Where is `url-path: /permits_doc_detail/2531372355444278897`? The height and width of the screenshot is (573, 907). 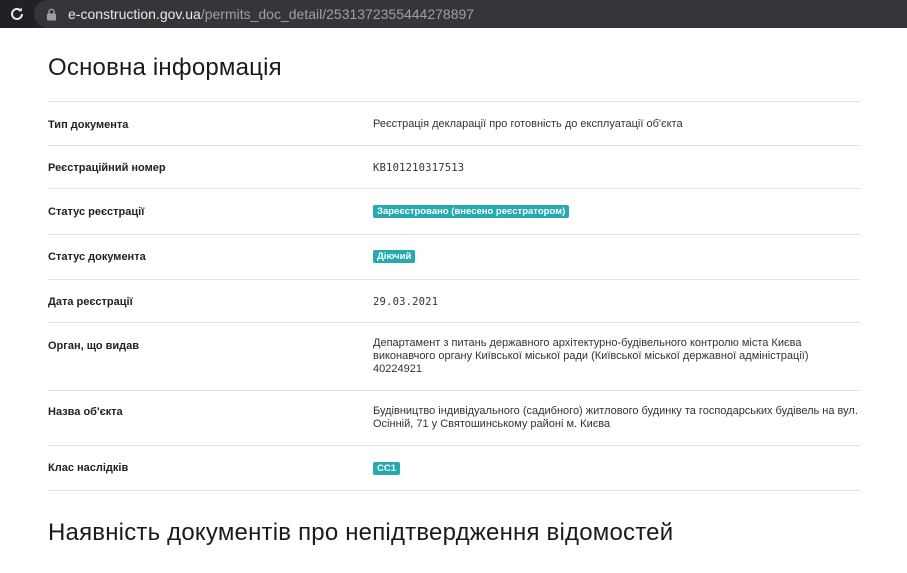 url-path: /permits_doc_detail/2531372355444278897 is located at coordinates (337, 14).